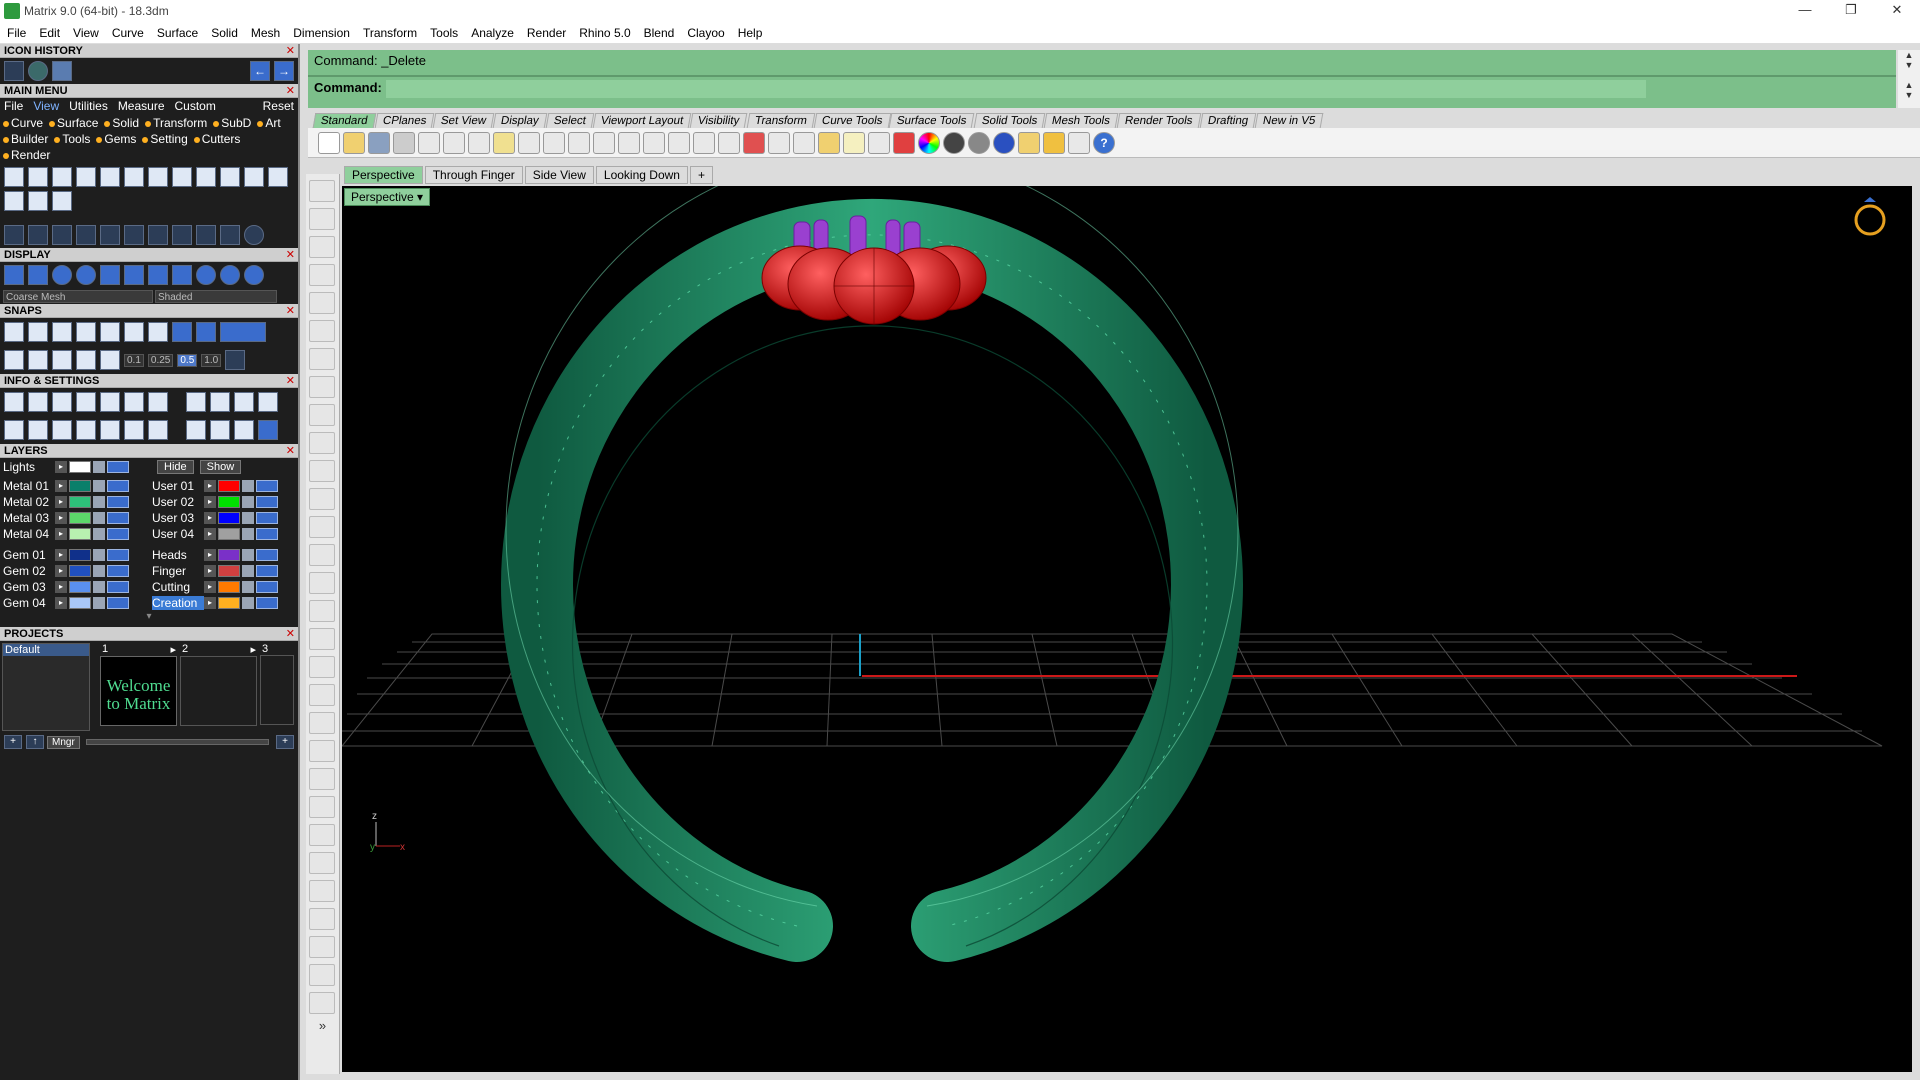 This screenshot has height=1080, width=1920. I want to click on manager-button: Mngr, so click(63, 742).